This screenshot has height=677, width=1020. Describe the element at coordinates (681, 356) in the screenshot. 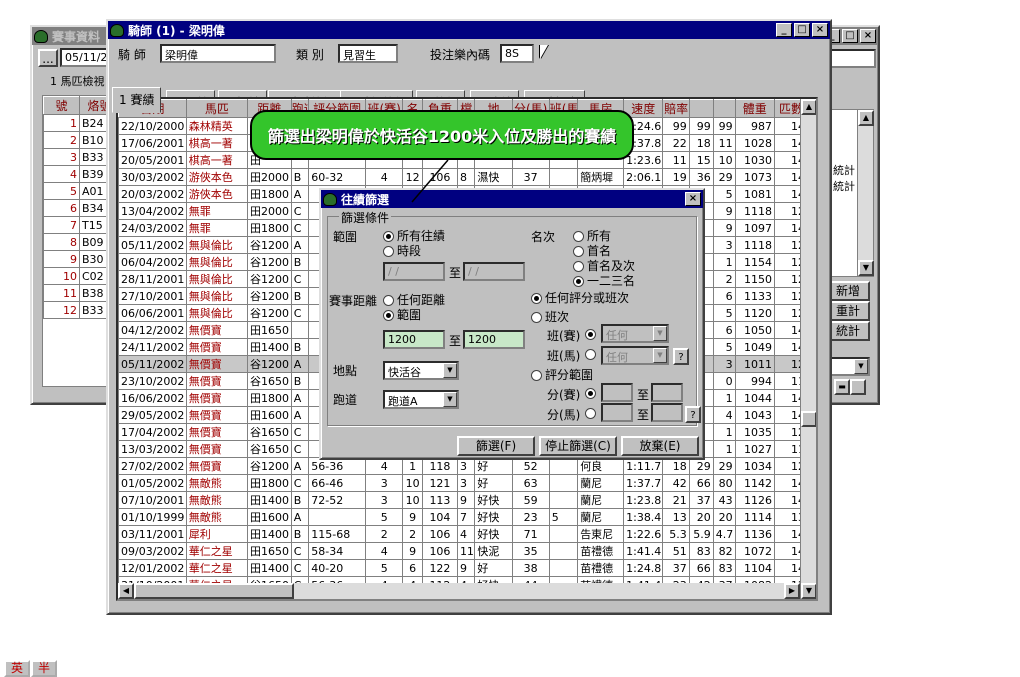

I see `help-button-1: ?` at that location.